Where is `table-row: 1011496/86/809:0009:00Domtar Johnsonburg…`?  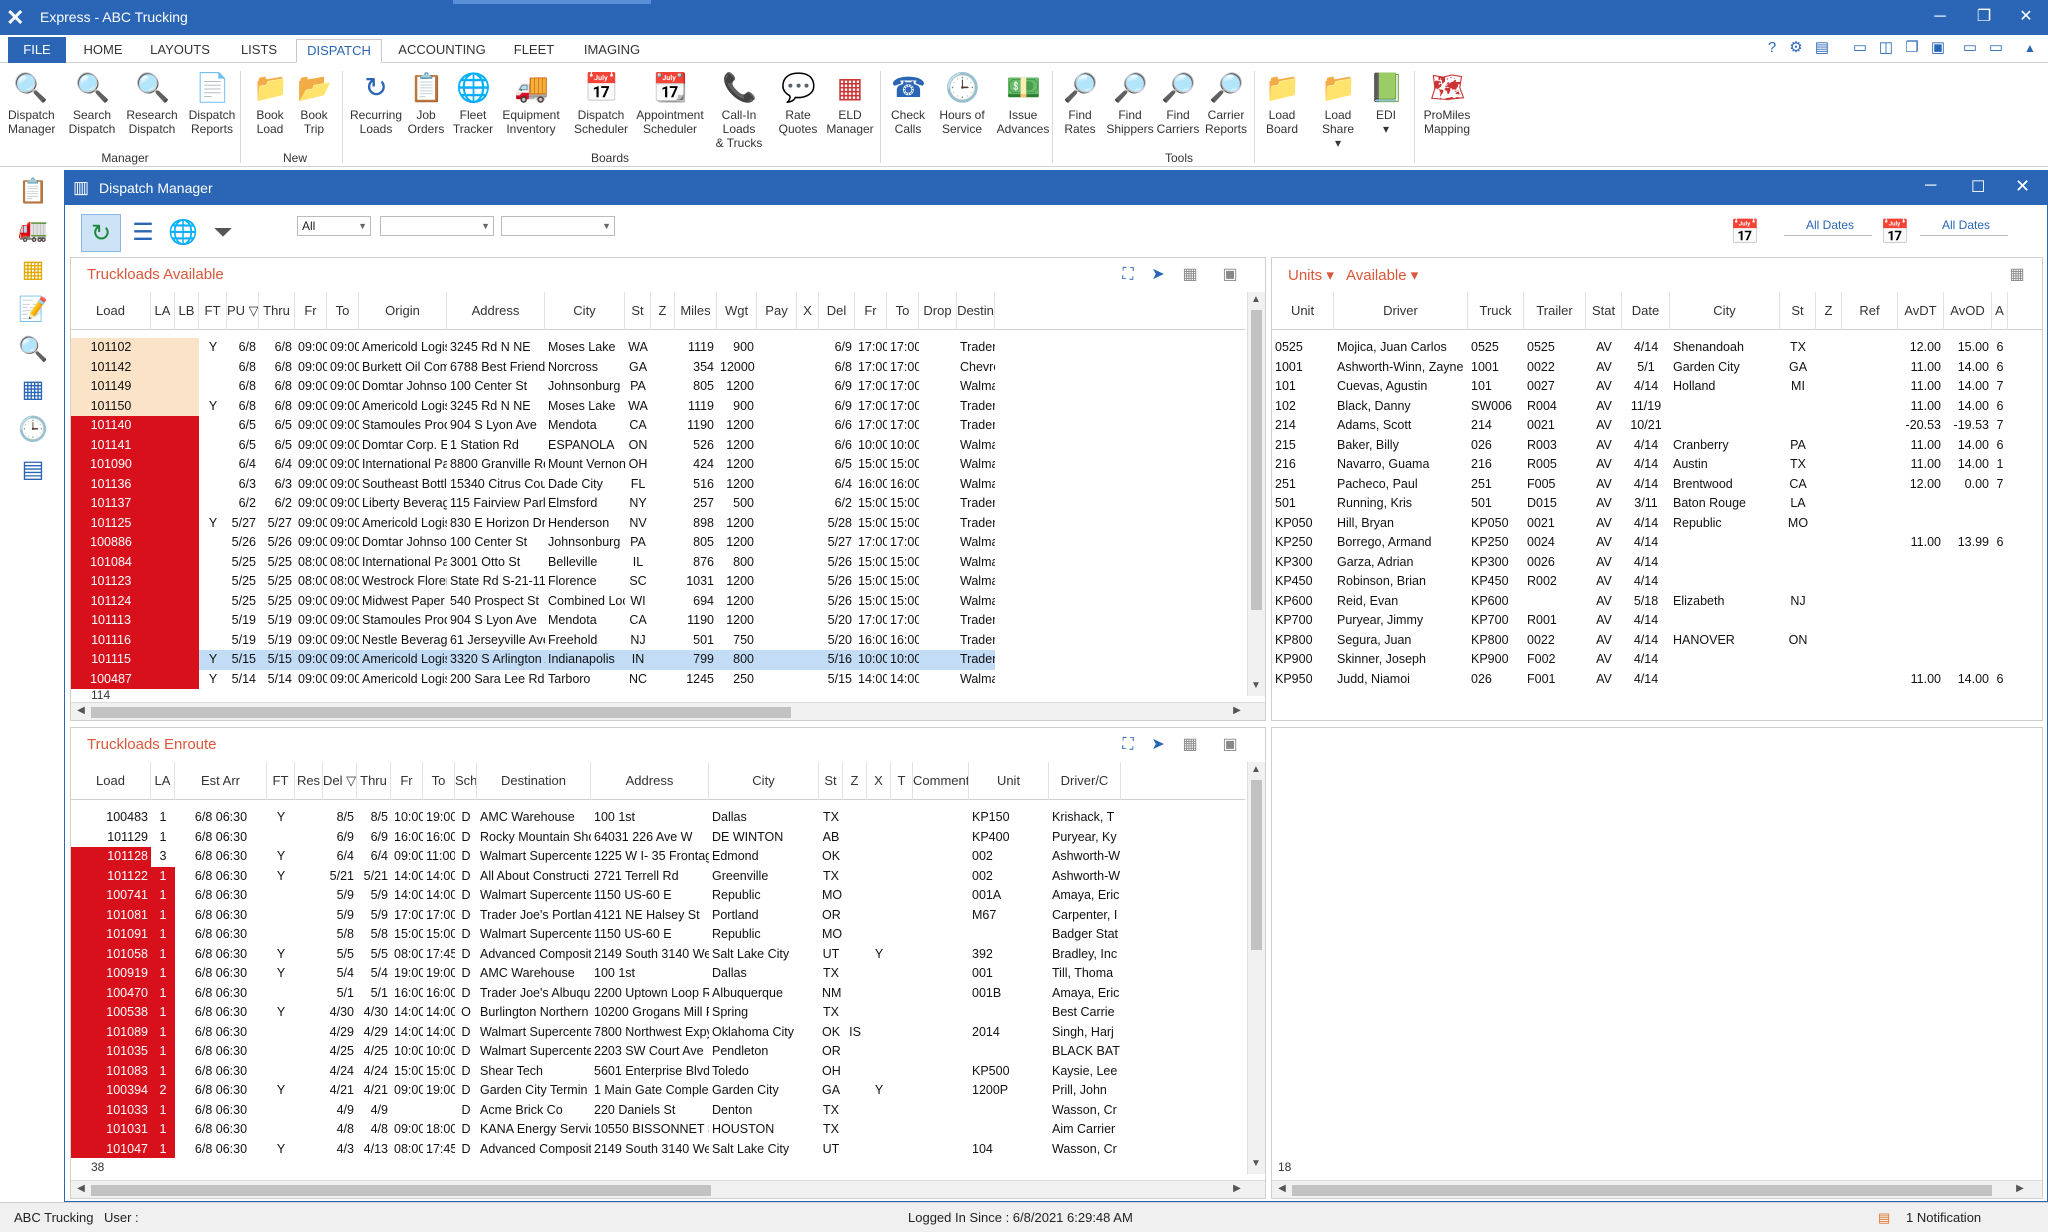 table-row: 1011496/86/809:0009:00Domtar Johnsonburg… is located at coordinates (533, 387).